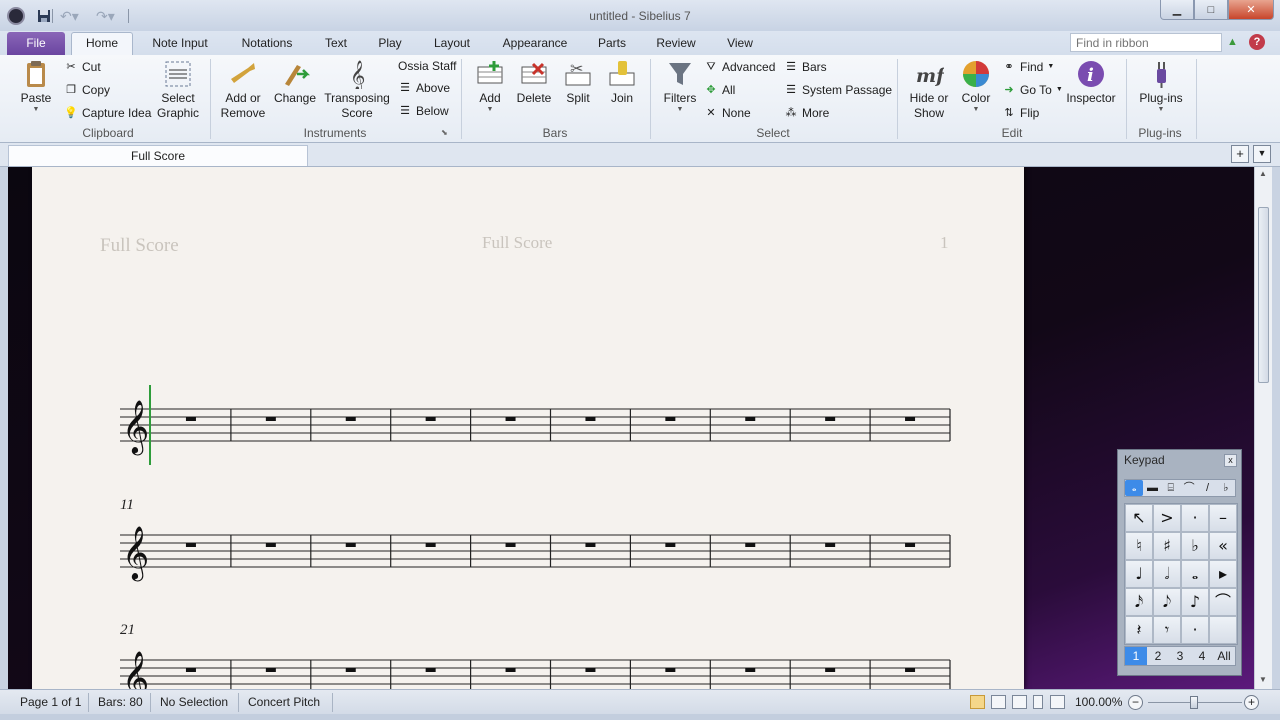  Describe the element at coordinates (976, 86) in the screenshot. I see `color-button: Color ▼` at that location.